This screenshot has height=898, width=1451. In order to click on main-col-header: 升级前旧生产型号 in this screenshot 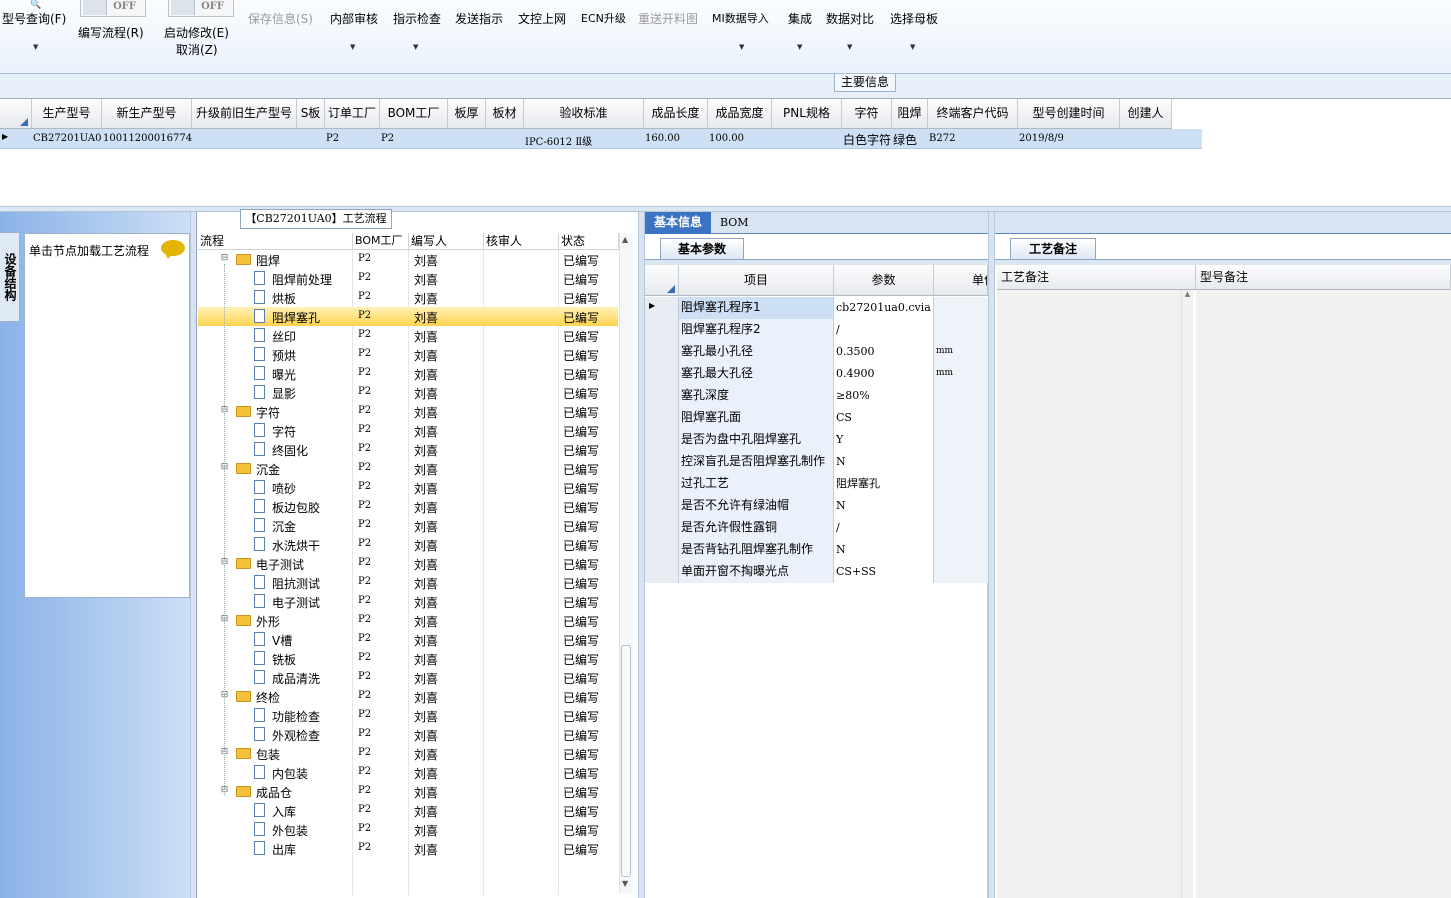, I will do `click(244, 114)`.